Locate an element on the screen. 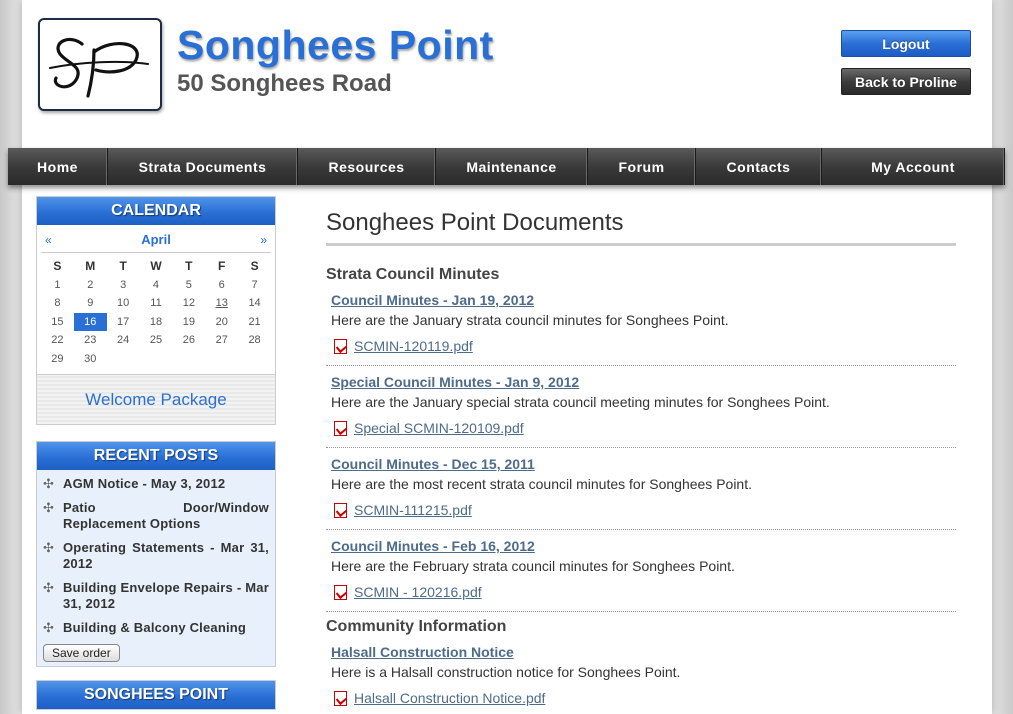  nav-forum: Forum is located at coordinates (642, 166).